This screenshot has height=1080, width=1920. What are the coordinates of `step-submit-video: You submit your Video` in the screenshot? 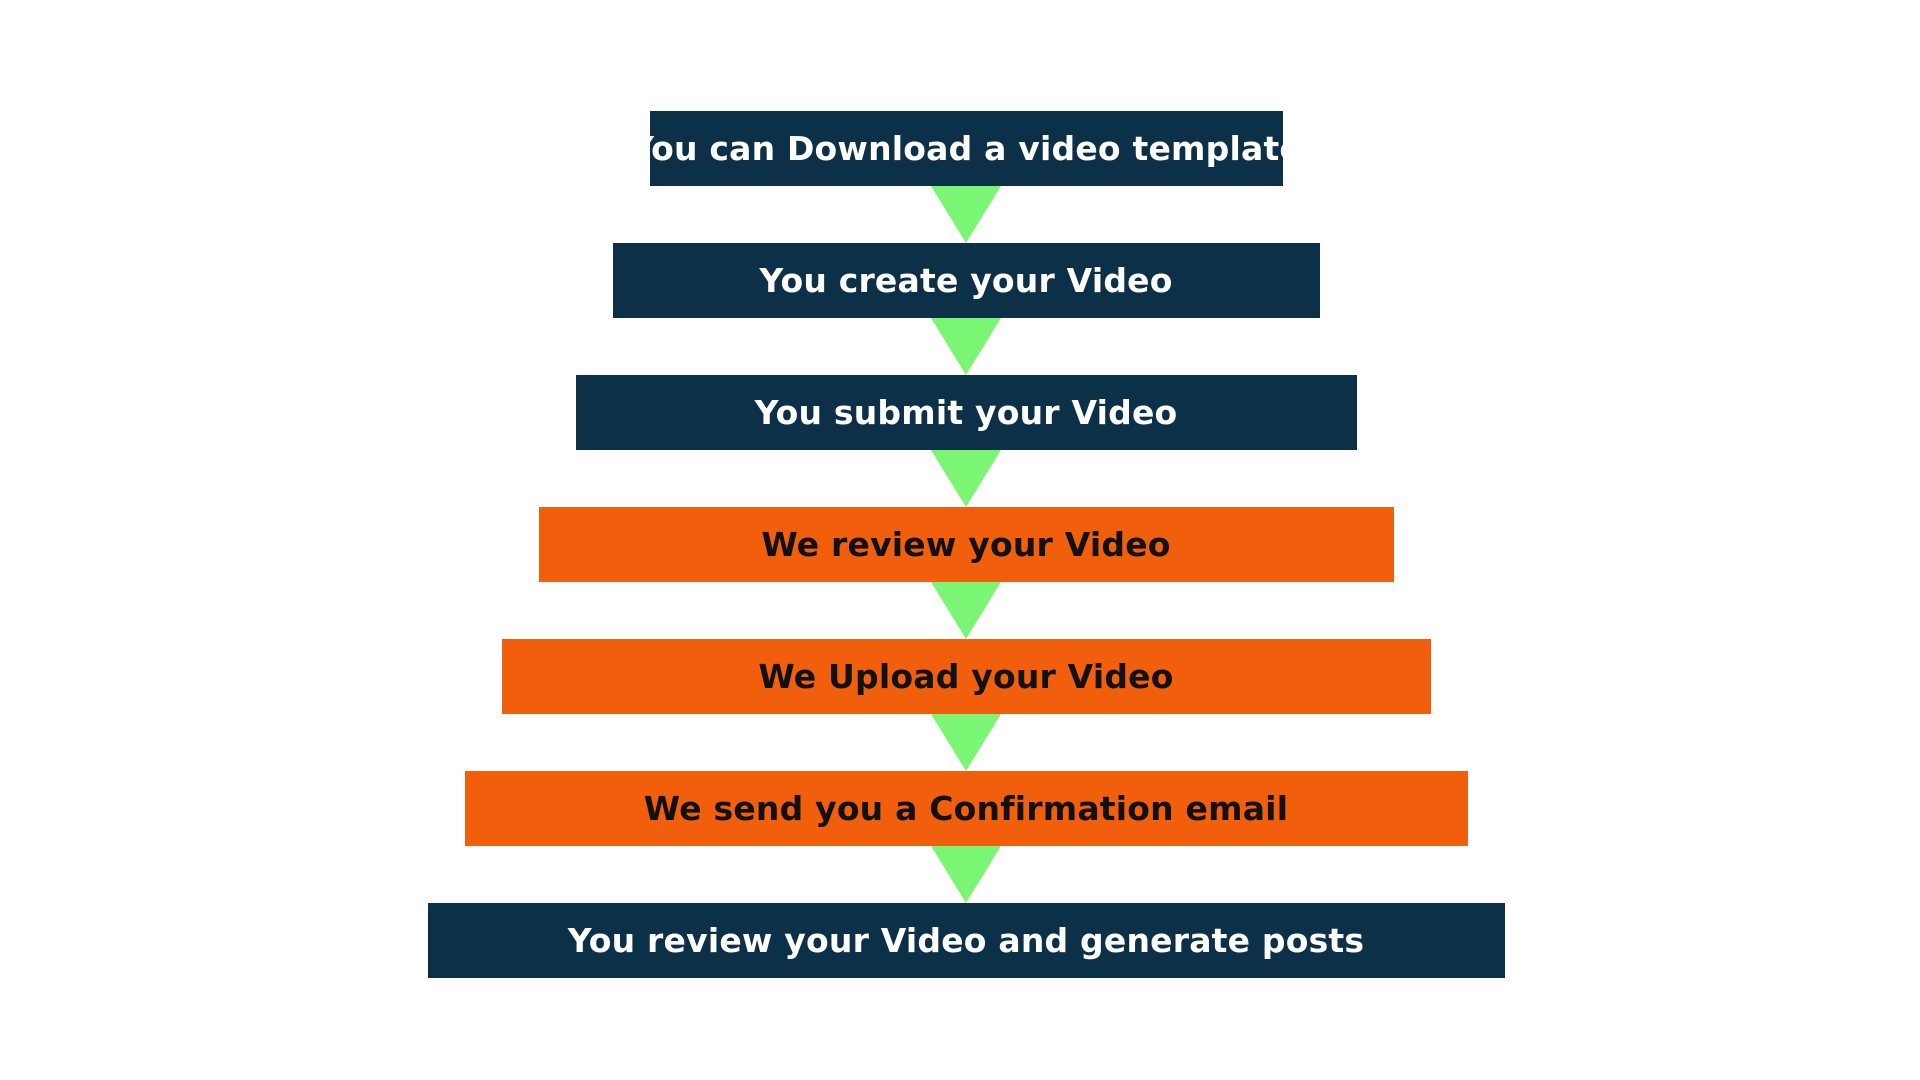 It's located at (966, 412).